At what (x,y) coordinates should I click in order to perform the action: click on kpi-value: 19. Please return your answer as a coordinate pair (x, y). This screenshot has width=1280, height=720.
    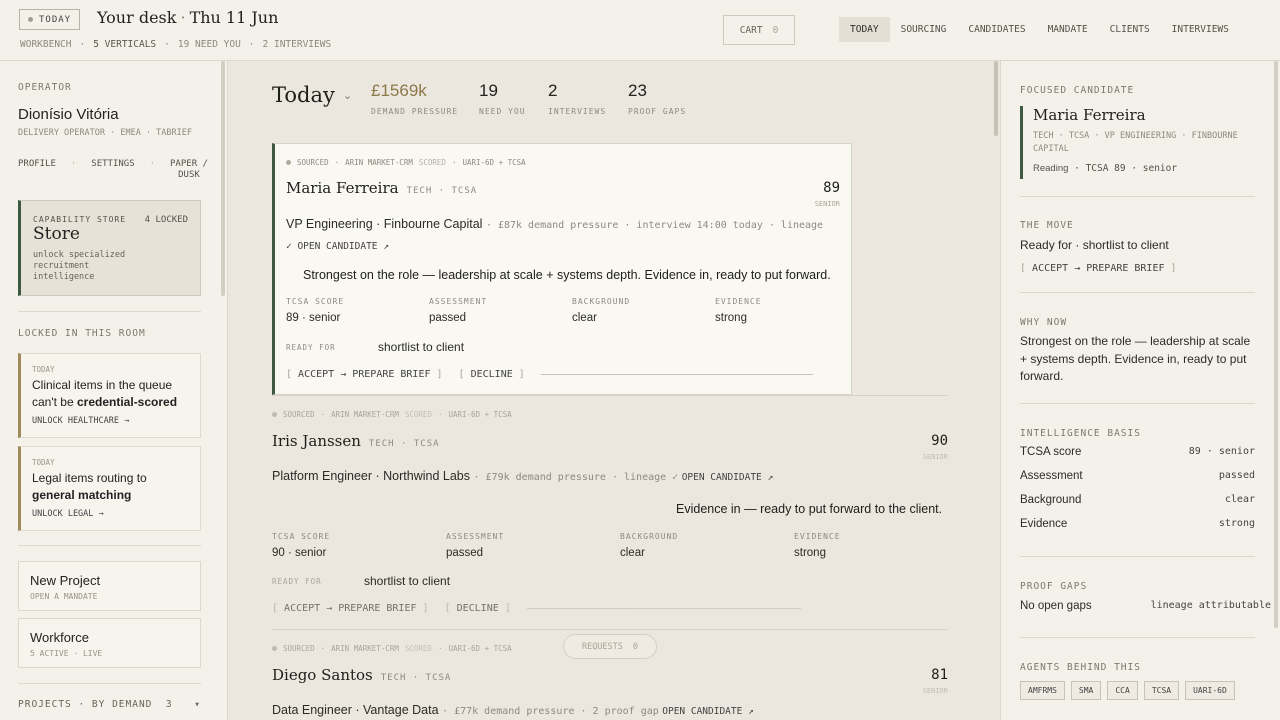
    Looking at the image, I should click on (488, 90).